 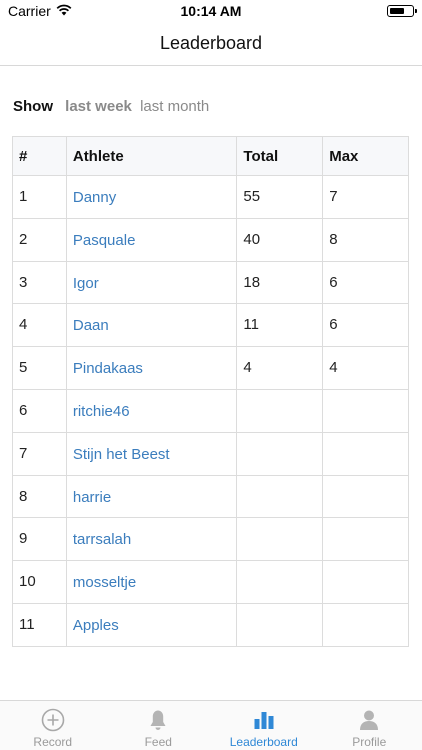 I want to click on tab-feed: Feed, so click(x=159, y=725).